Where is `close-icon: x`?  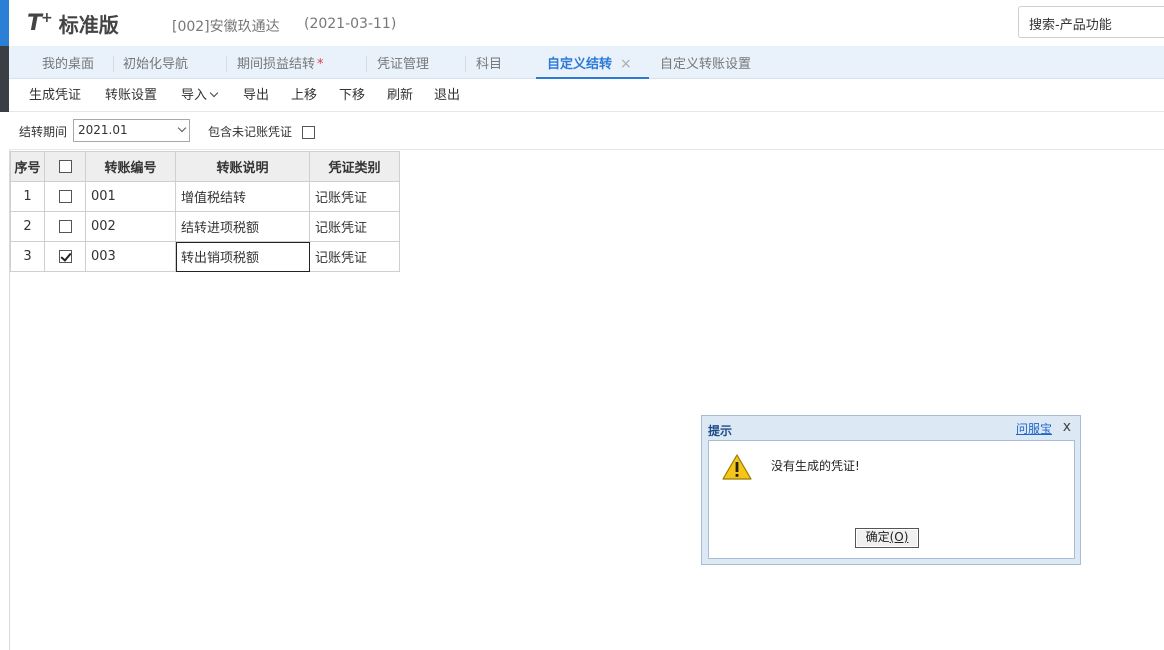
close-icon: x is located at coordinates (1067, 427).